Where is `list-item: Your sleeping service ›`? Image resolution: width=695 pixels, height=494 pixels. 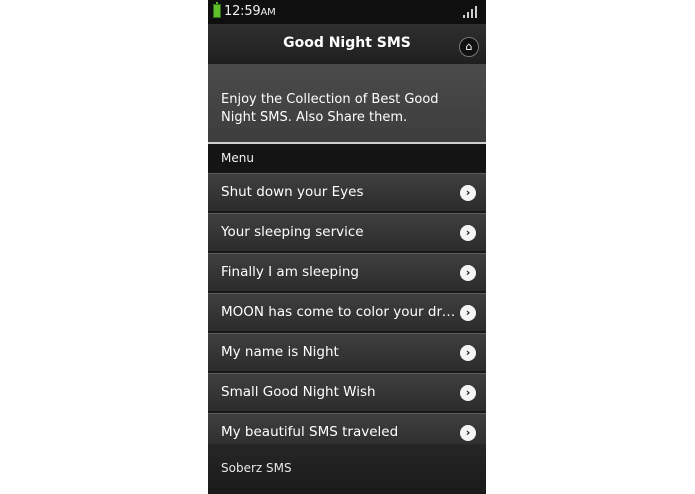
list-item: Your sleeping service › is located at coordinates (347, 232).